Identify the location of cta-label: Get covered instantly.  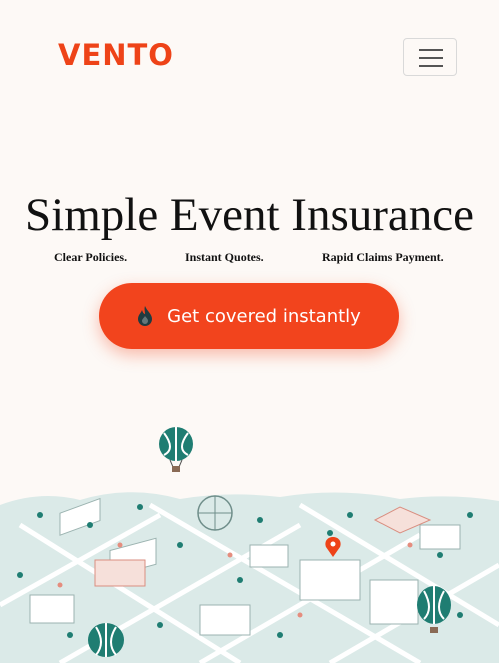
(264, 316).